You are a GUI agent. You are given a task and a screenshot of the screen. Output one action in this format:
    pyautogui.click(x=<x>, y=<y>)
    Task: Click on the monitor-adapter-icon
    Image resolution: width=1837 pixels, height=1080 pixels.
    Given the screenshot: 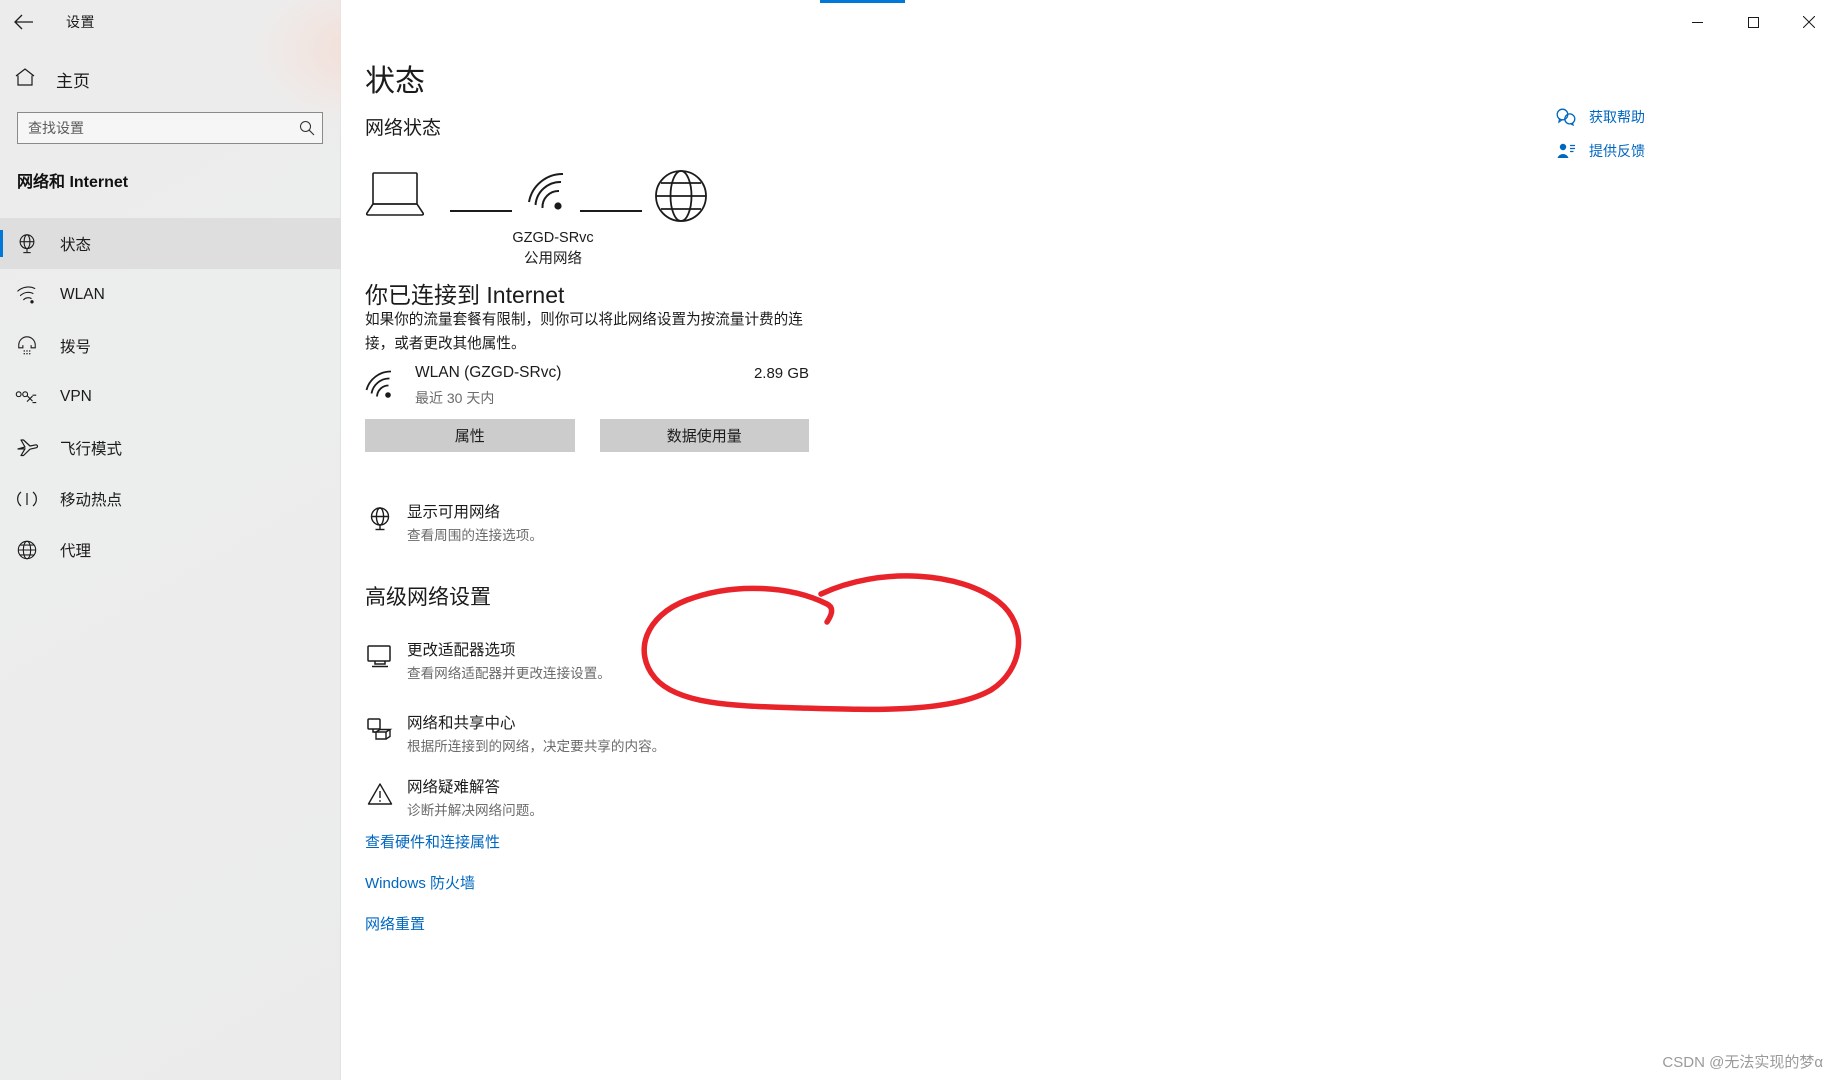 What is the action you would take?
    pyautogui.click(x=380, y=657)
    